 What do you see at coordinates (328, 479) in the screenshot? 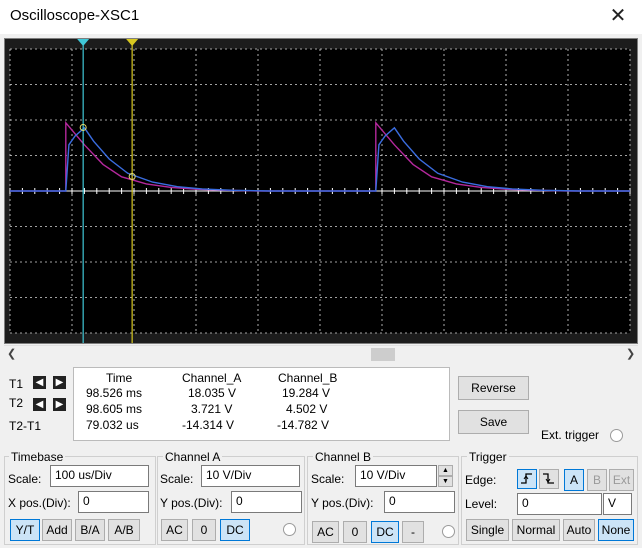
I see `channel-b-scale-label: Scale:` at bounding box center [328, 479].